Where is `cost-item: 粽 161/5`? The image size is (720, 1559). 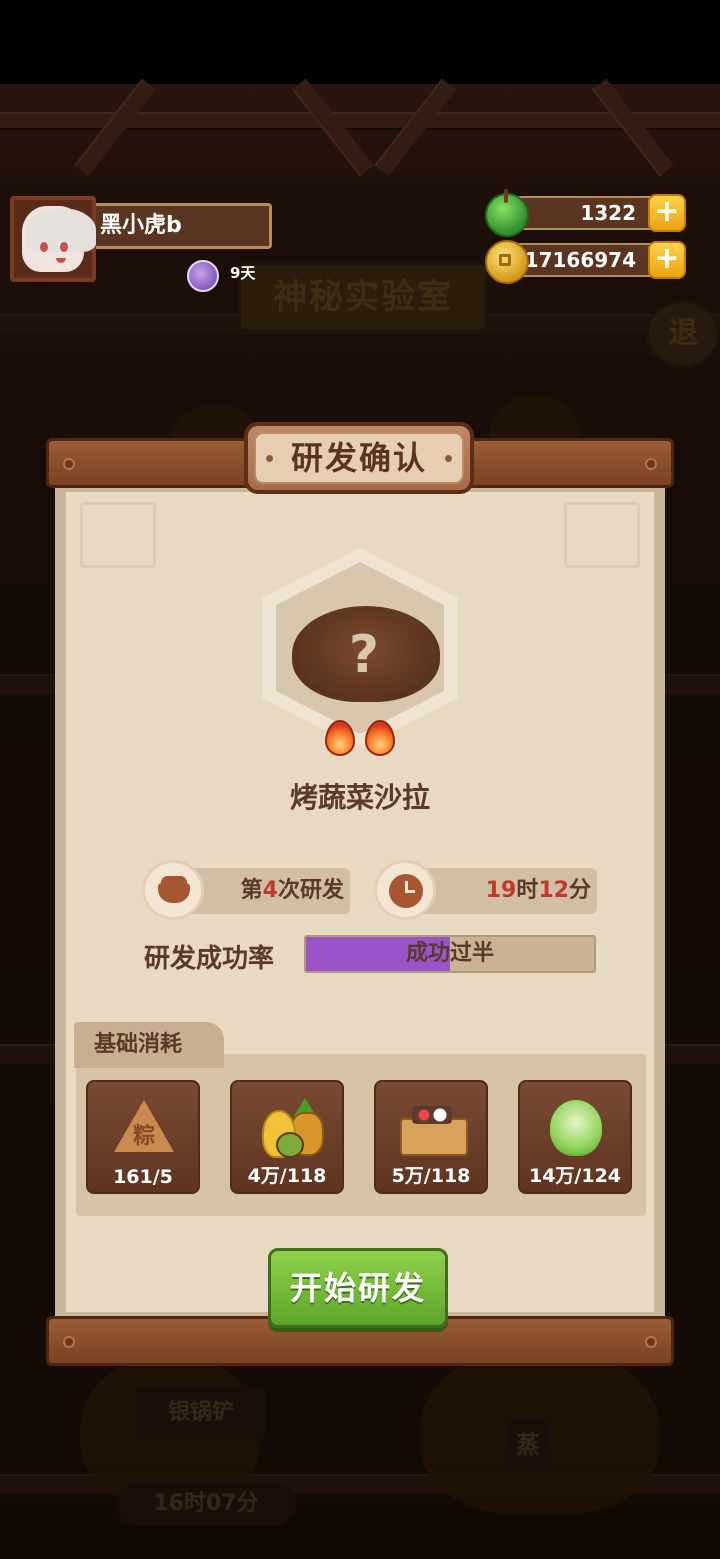
cost-item: 粽 161/5 is located at coordinates (143, 1137).